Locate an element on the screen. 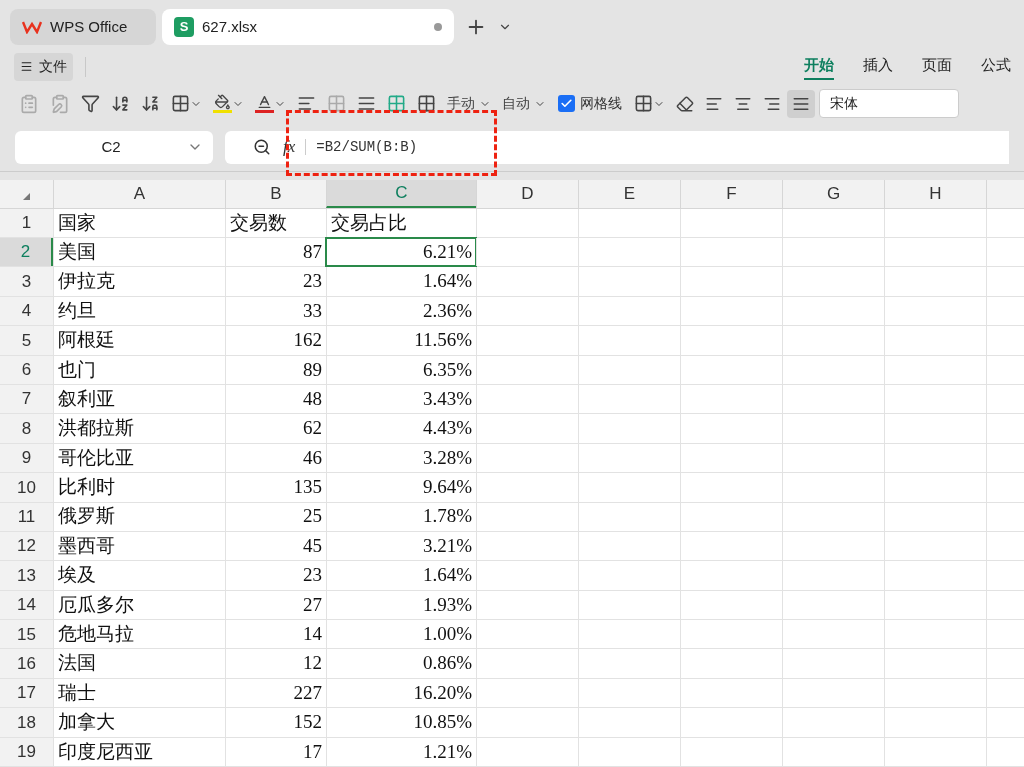 Image resolution: width=1024 pixels, height=767 pixels. row-header: 16 is located at coordinates (26, 663).